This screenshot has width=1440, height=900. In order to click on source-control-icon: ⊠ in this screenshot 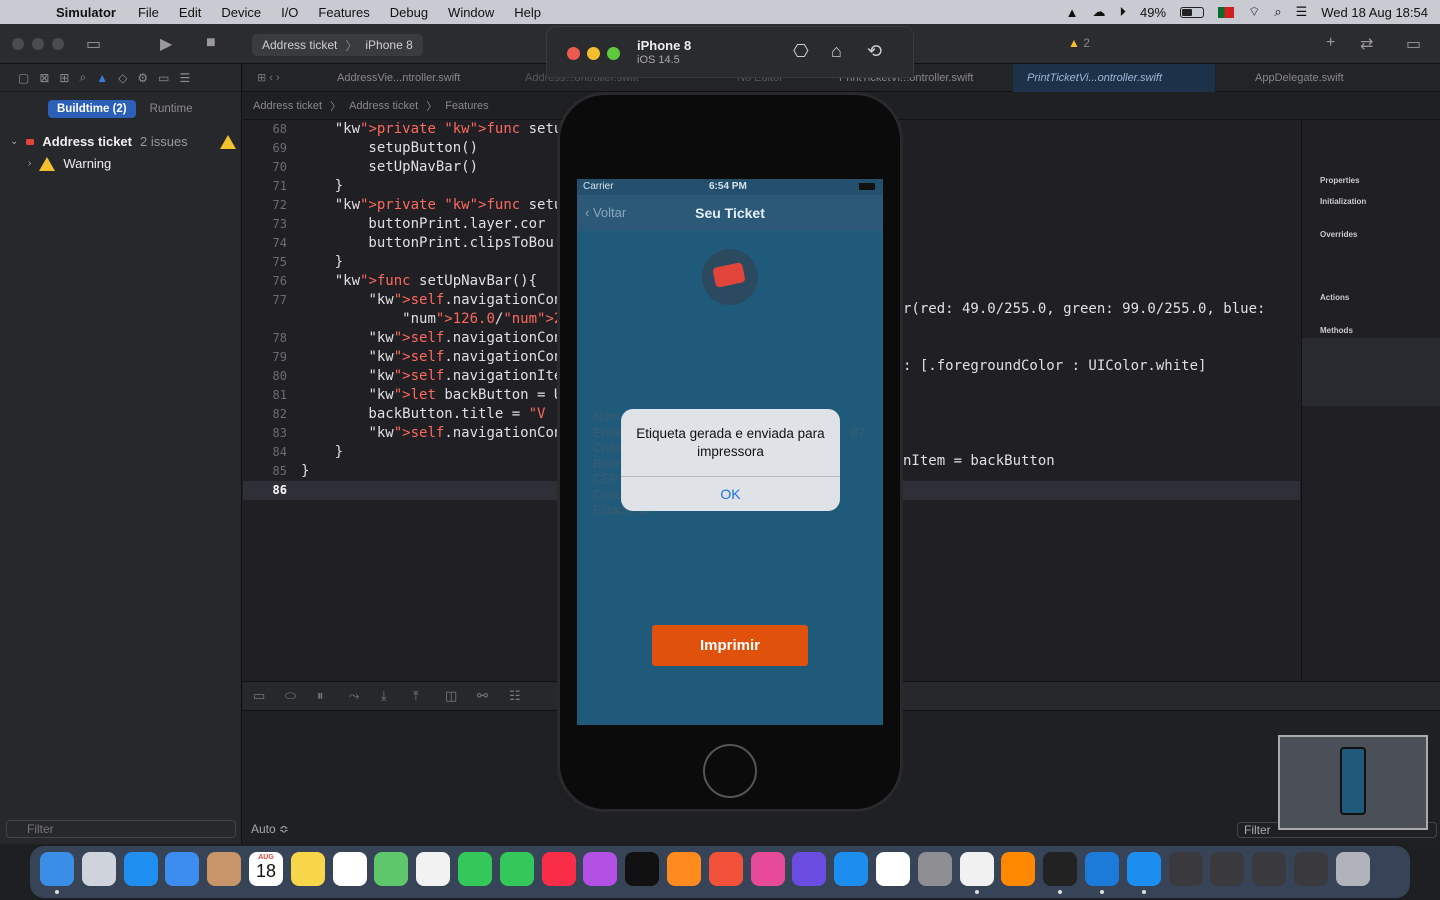, I will do `click(44, 78)`.